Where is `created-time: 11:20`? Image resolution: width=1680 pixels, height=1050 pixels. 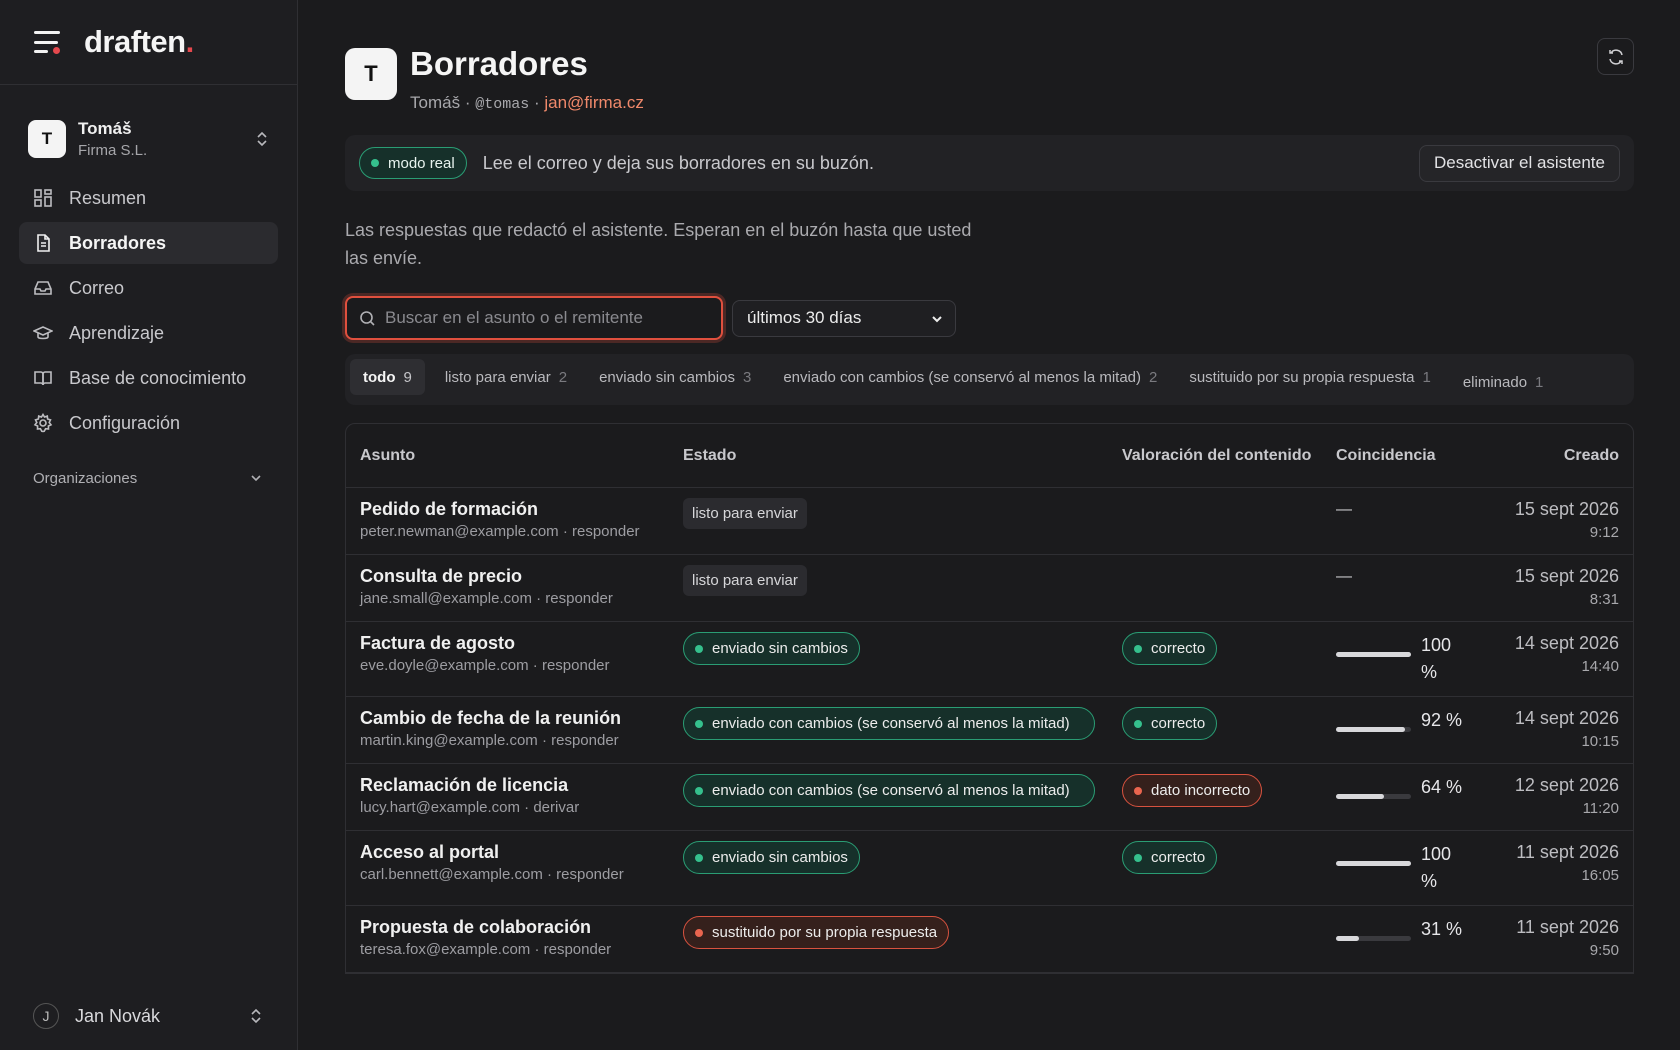 created-time: 11:20 is located at coordinates (1600, 808).